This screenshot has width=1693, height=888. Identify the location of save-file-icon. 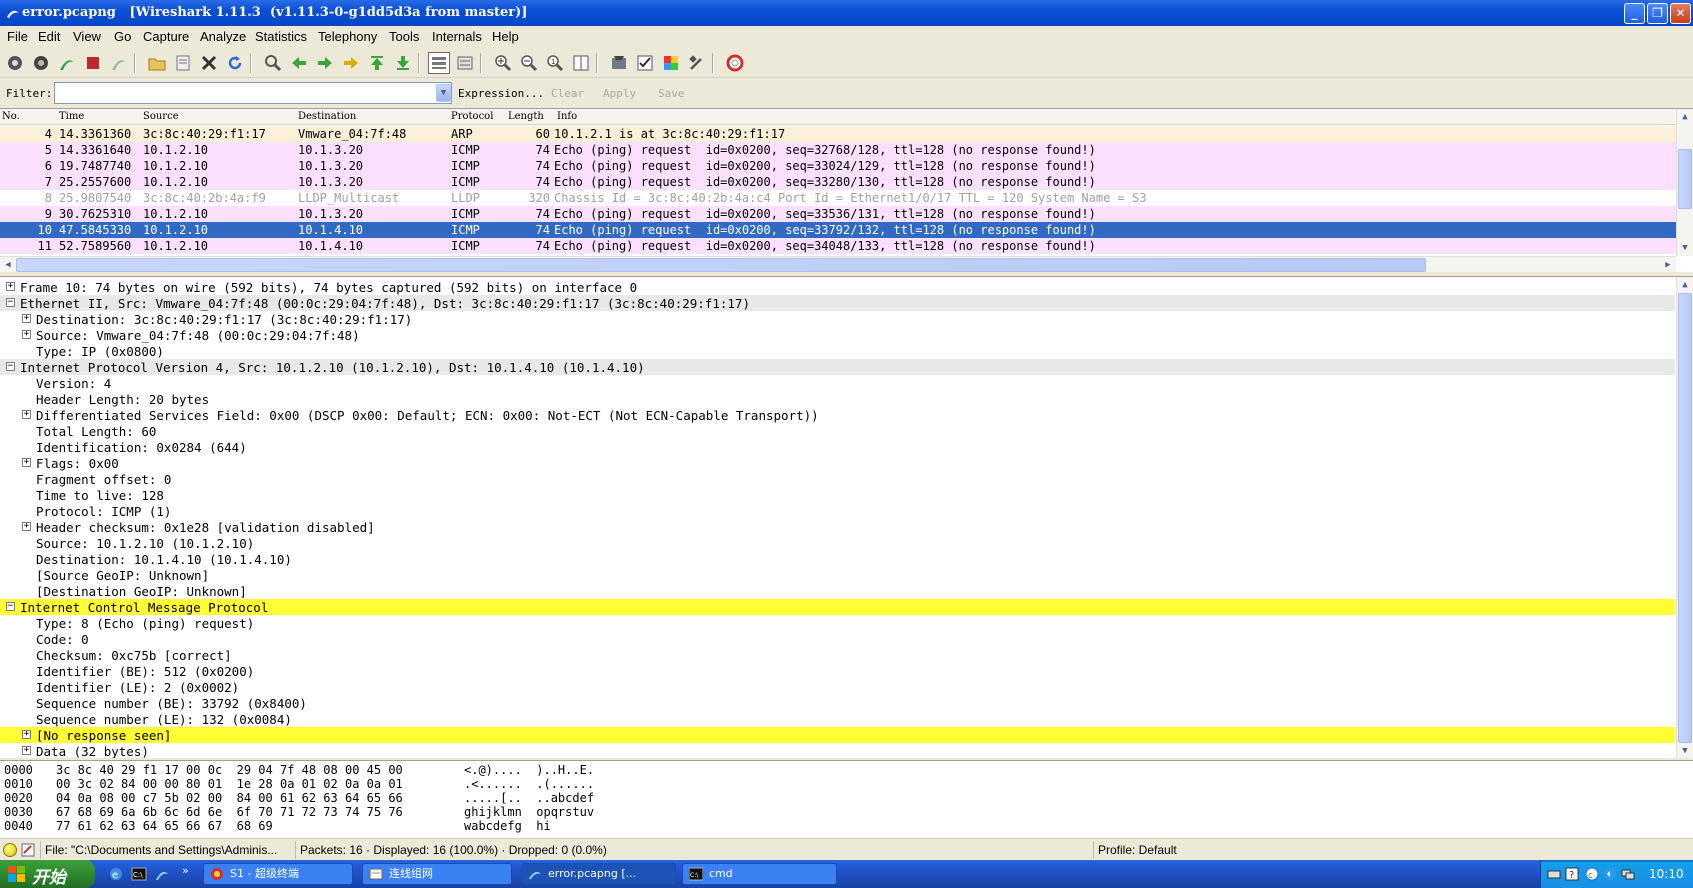
(183, 63).